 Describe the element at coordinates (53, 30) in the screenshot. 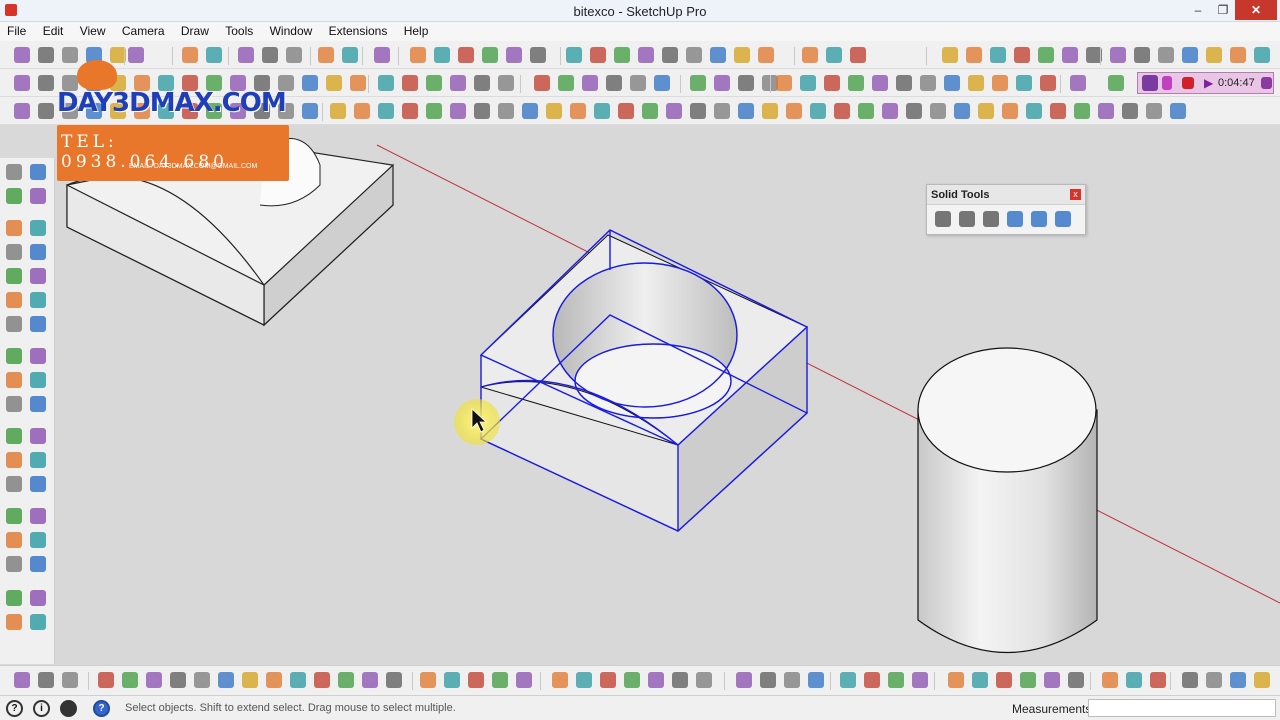

I see `menu-edit: Edit` at that location.